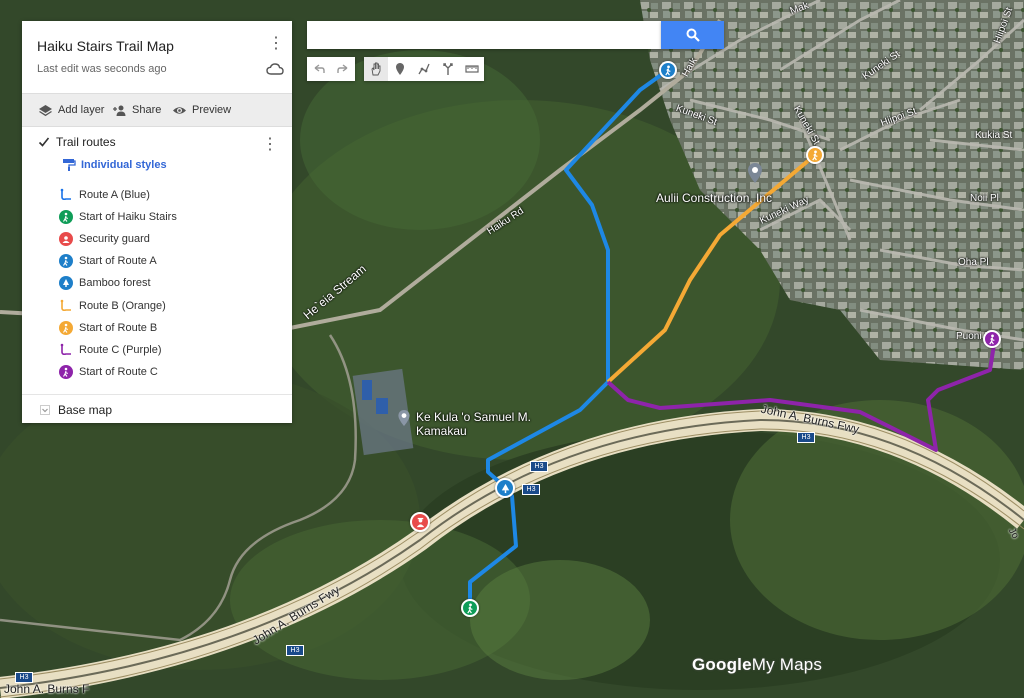 The height and width of the screenshot is (698, 1024). What do you see at coordinates (119, 110) in the screenshot?
I see `add-person-icon` at bounding box center [119, 110].